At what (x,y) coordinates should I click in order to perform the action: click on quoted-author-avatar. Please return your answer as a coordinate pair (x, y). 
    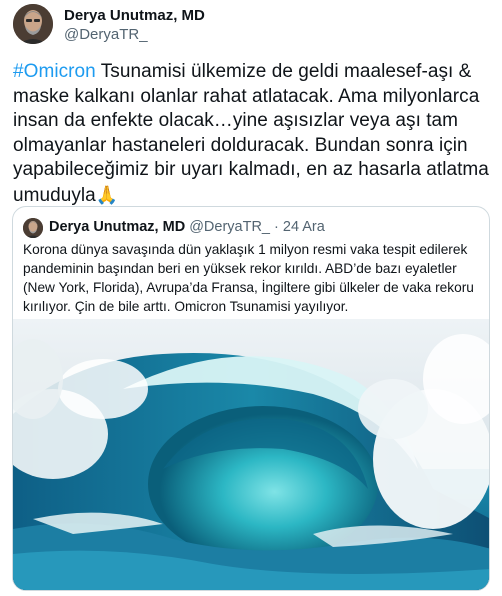
    Looking at the image, I should click on (33, 228).